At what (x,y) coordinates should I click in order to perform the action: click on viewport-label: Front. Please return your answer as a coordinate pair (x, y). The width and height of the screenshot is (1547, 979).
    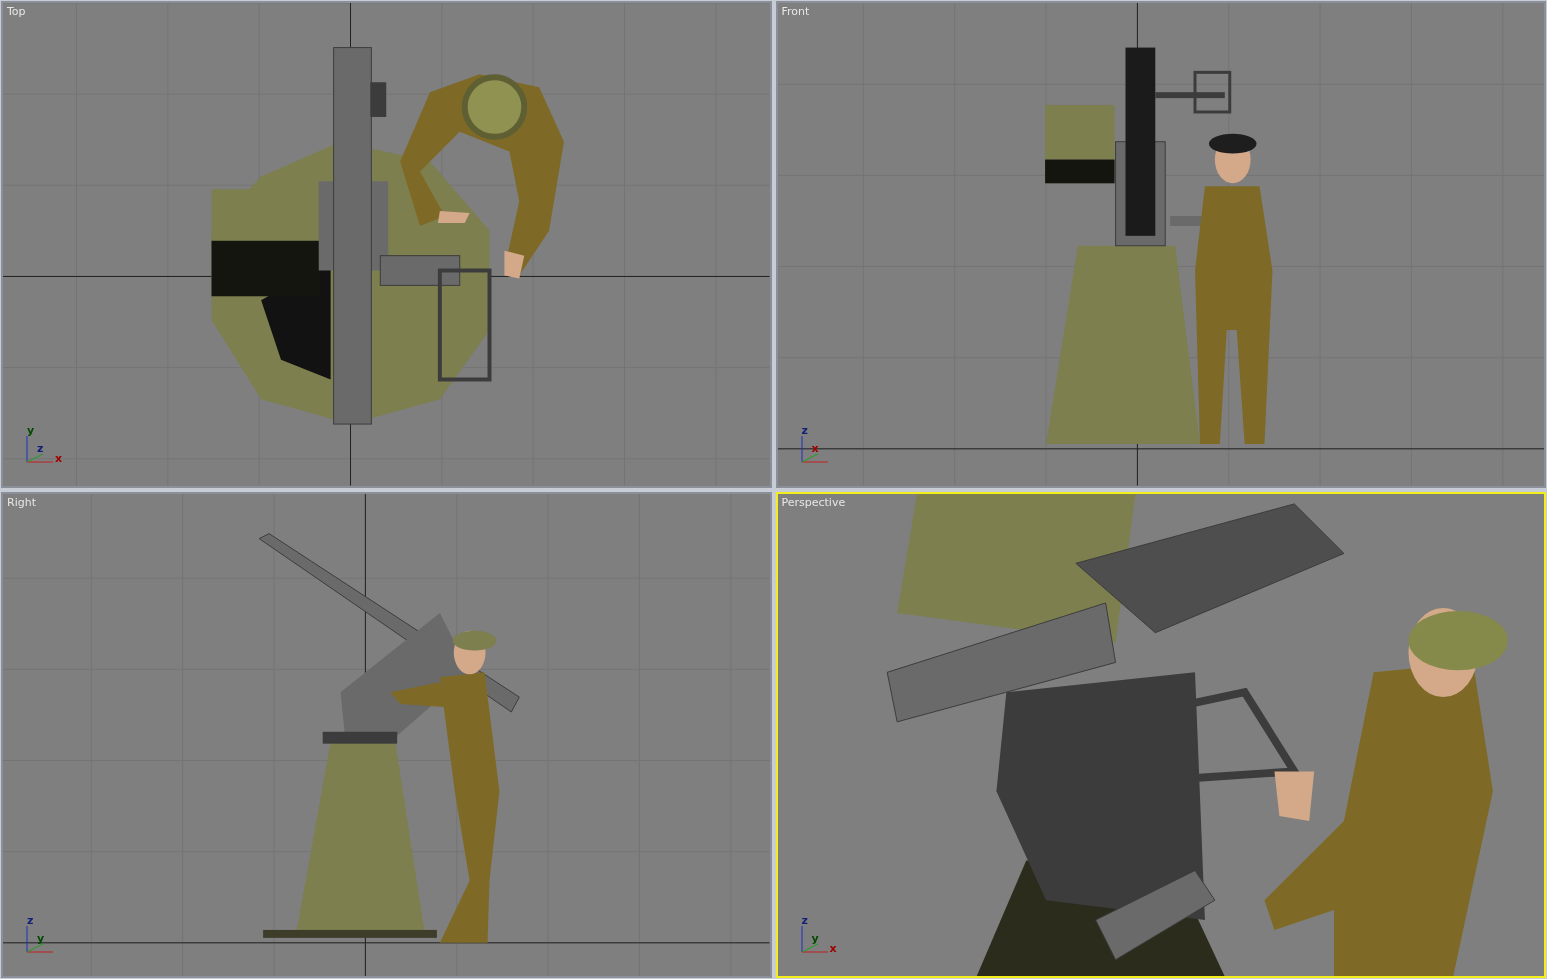
    Looking at the image, I should click on (795, 11).